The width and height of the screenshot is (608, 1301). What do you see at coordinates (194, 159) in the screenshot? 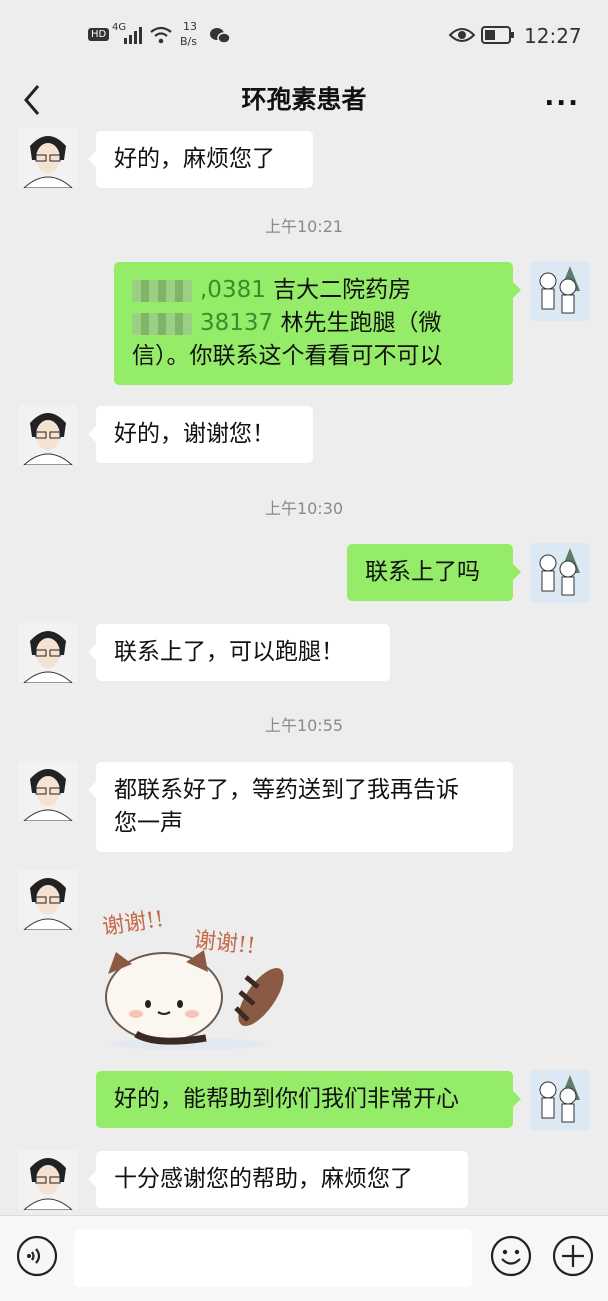
I see `message-text: 好的，麻烦您了` at bounding box center [194, 159].